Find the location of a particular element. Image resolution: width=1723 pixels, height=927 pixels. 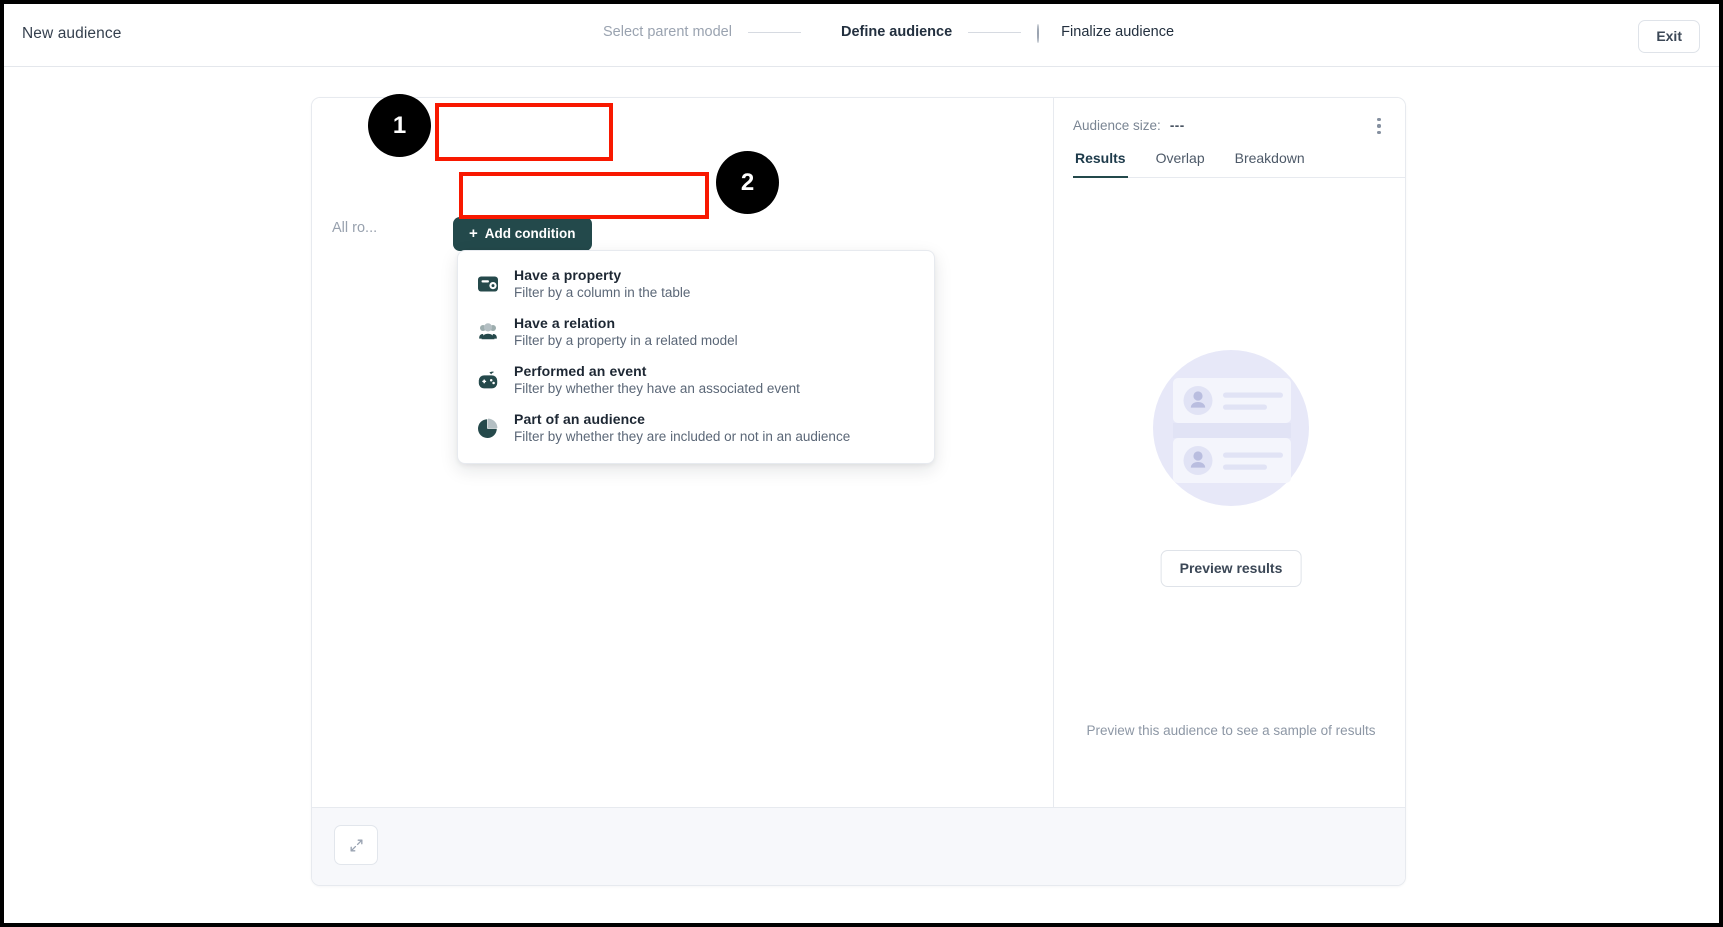

wallet-icon is located at coordinates (488, 284).